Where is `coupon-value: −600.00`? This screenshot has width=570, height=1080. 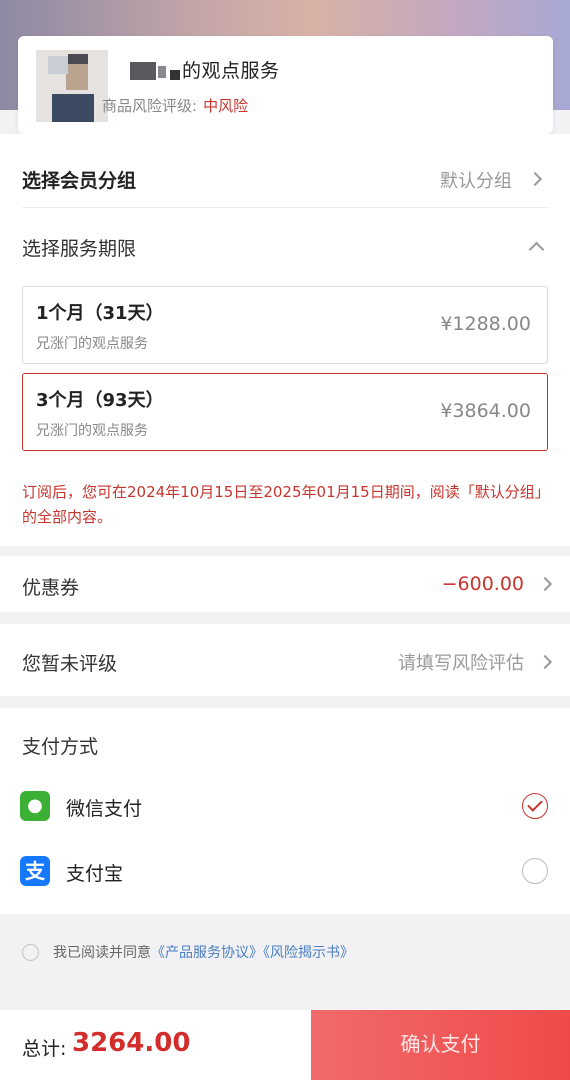
coupon-value: −600.00 is located at coordinates (482, 584).